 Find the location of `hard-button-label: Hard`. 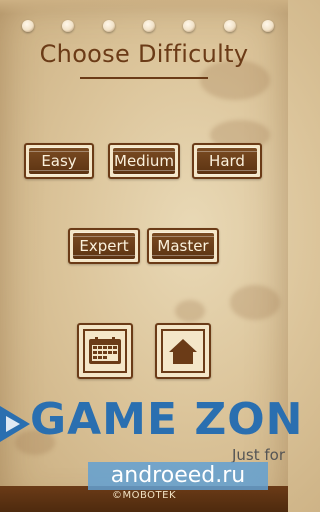

hard-button-label: Hard is located at coordinates (227, 161).